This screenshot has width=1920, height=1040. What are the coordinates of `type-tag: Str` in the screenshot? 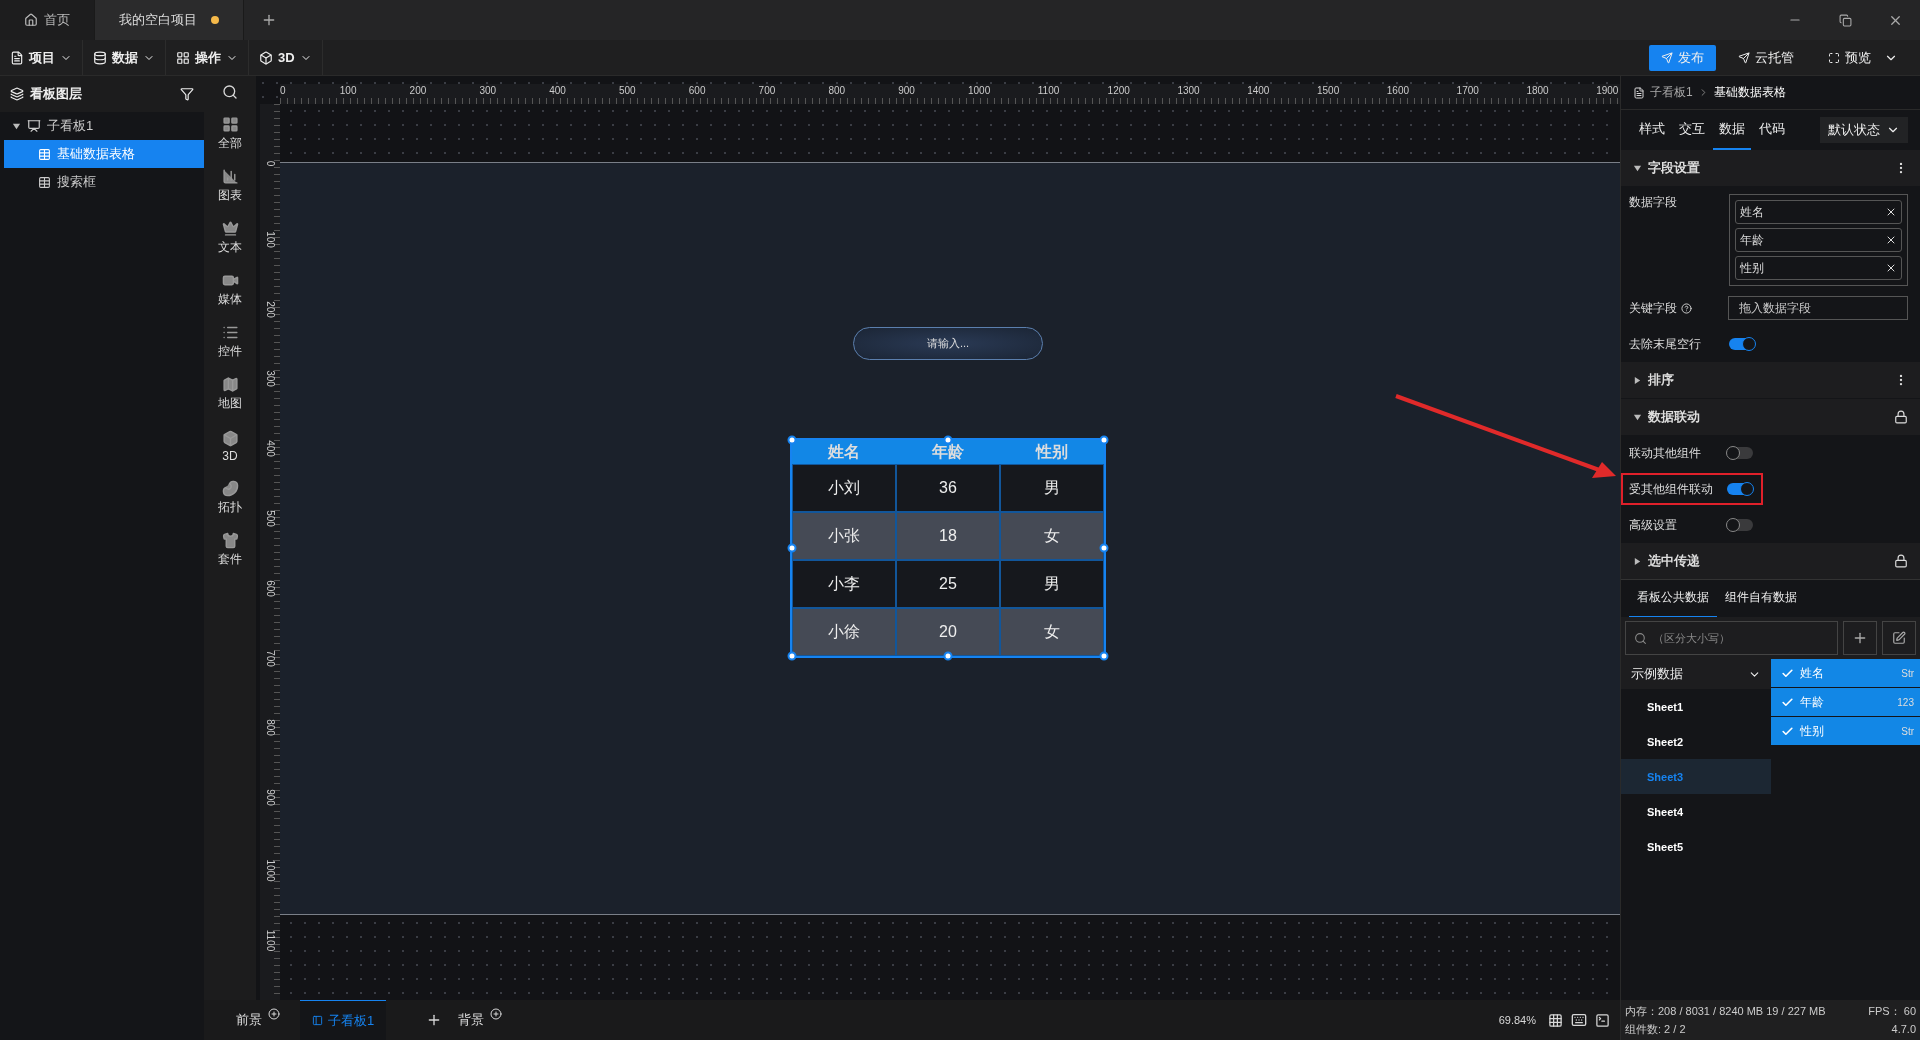 It's located at (1907, 731).